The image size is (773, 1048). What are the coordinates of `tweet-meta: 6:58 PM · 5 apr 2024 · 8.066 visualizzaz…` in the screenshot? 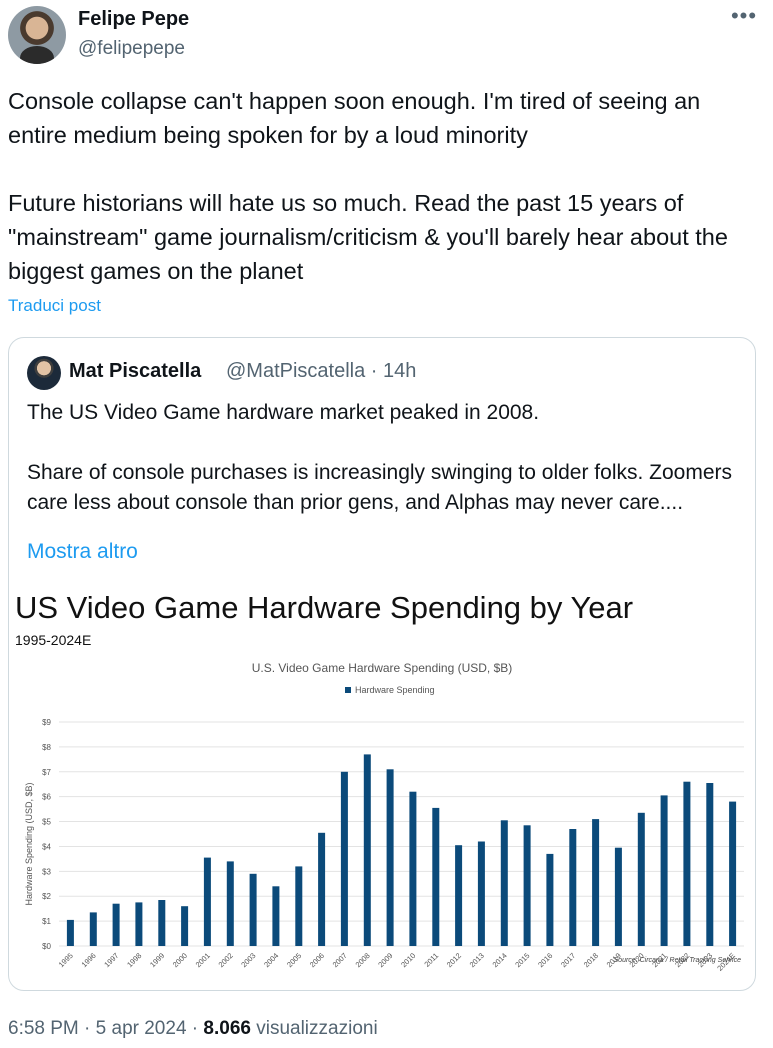 It's located at (193, 1029).